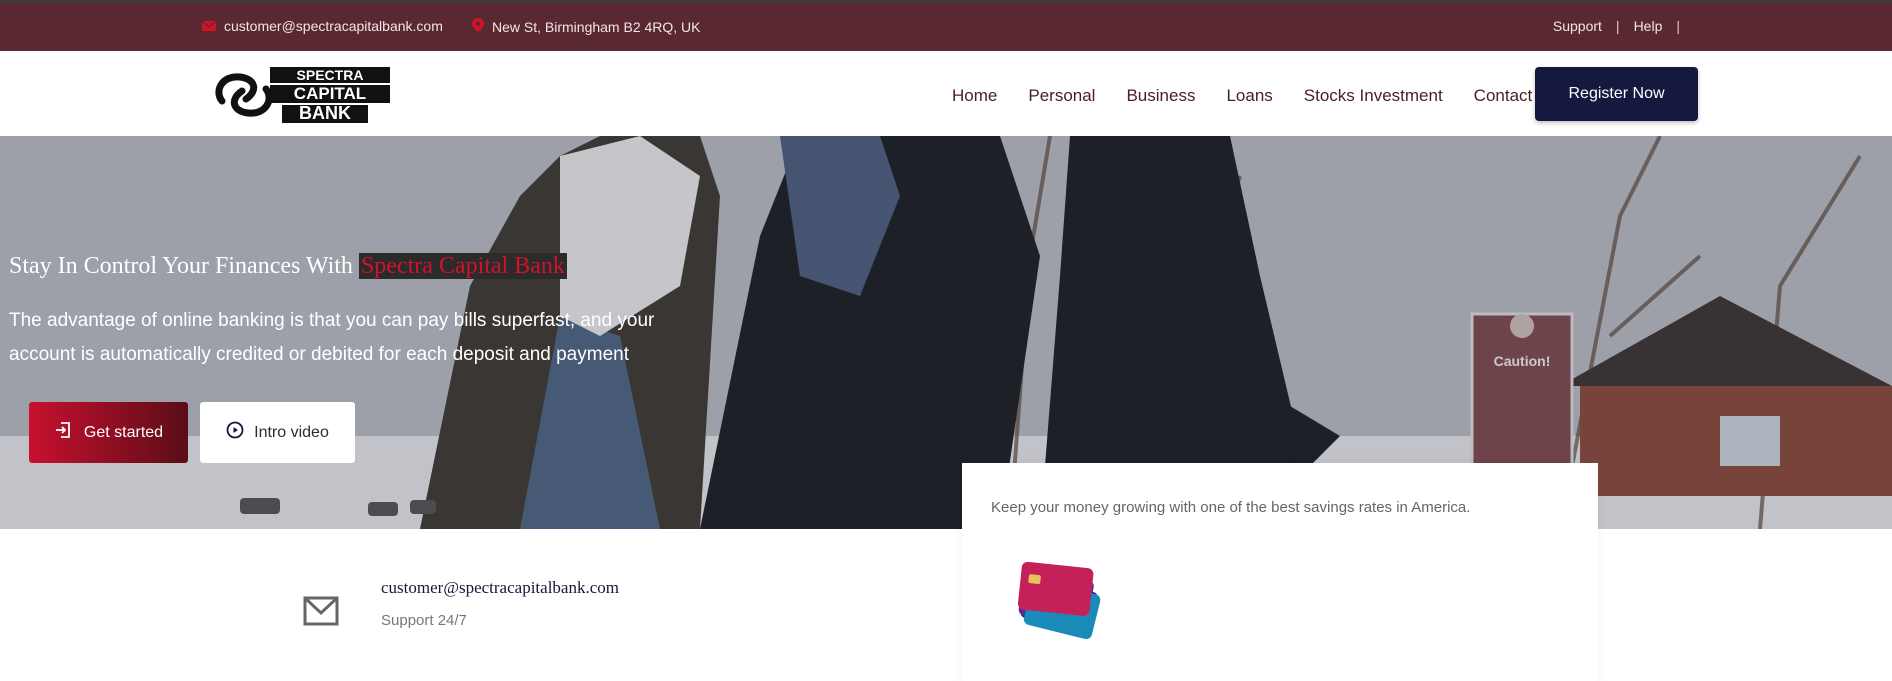 The height and width of the screenshot is (681, 1892). I want to click on nav-loans: Loans, so click(1249, 96).